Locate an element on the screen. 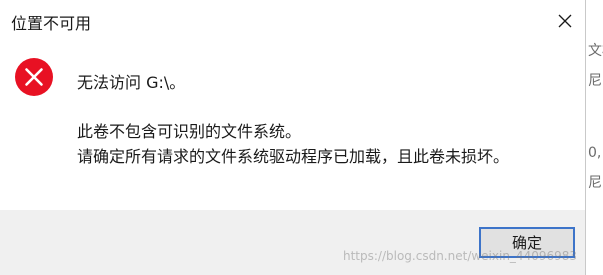 The width and height of the screenshot is (603, 275). background-window-edge: 文相 尼 0, 尼 is located at coordinates (594, 137).